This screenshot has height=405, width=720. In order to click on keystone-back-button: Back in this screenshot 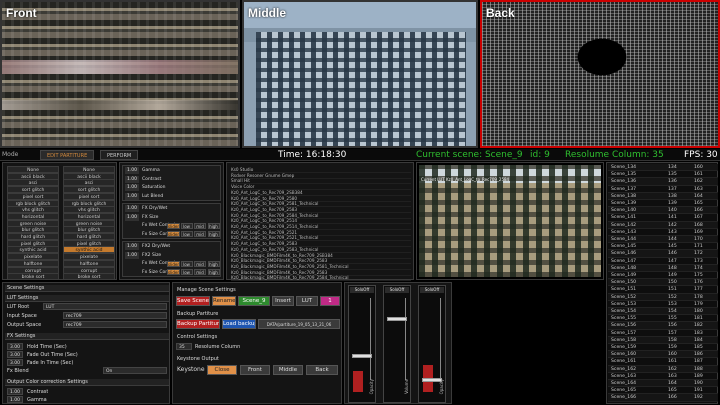, I will do `click(322, 370)`.